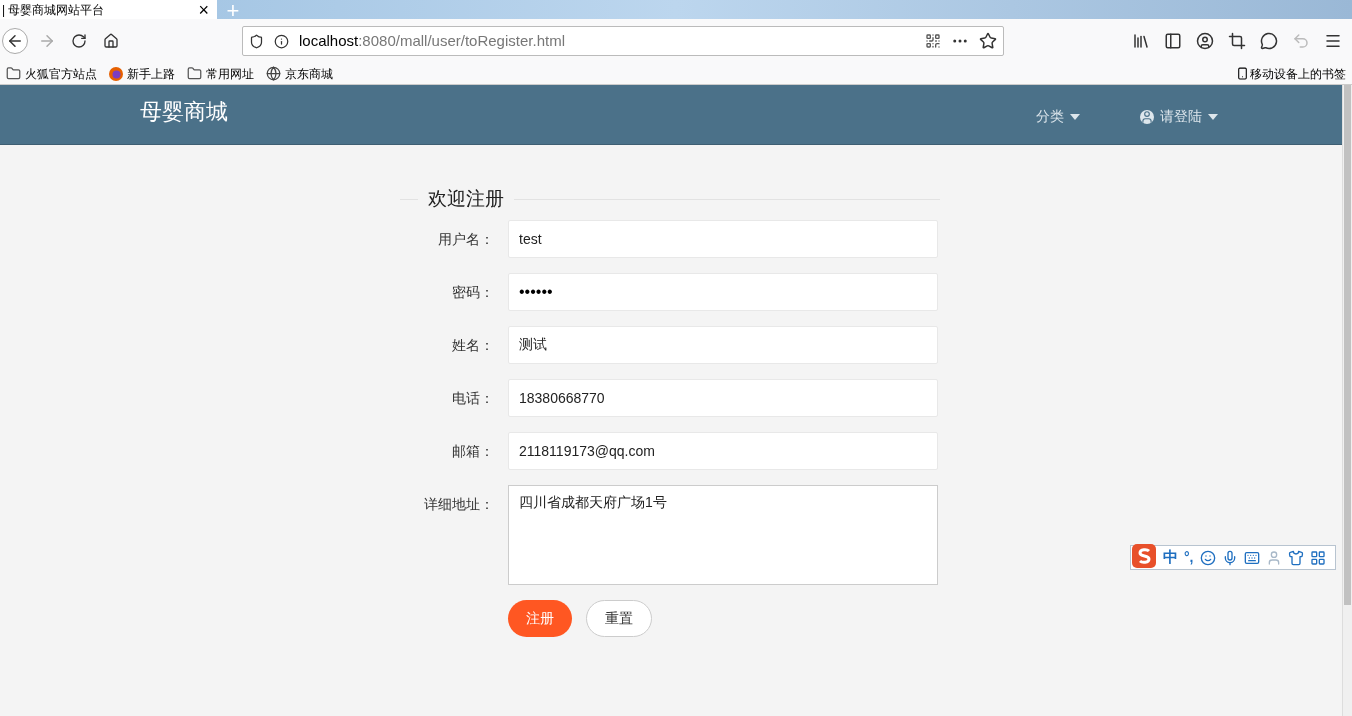  I want to click on sidebar-icon, so click(1173, 41).